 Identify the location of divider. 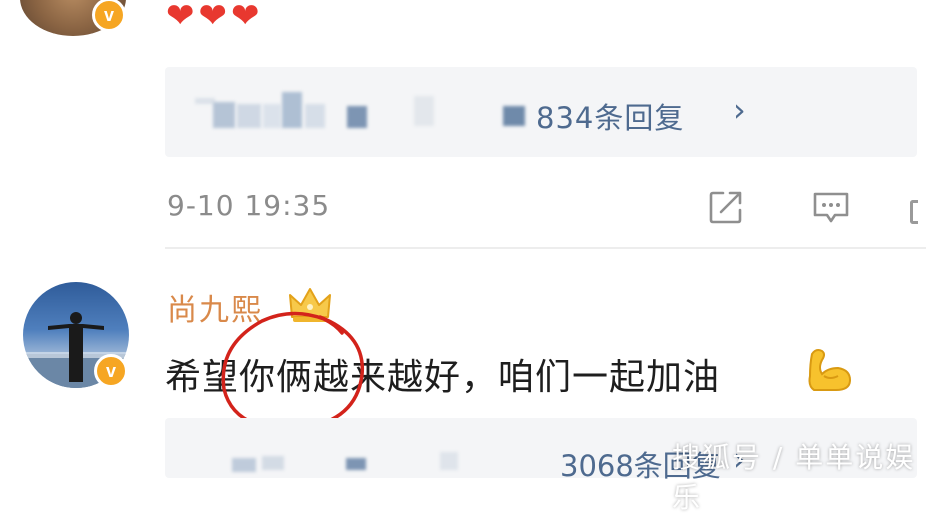
(545, 248).